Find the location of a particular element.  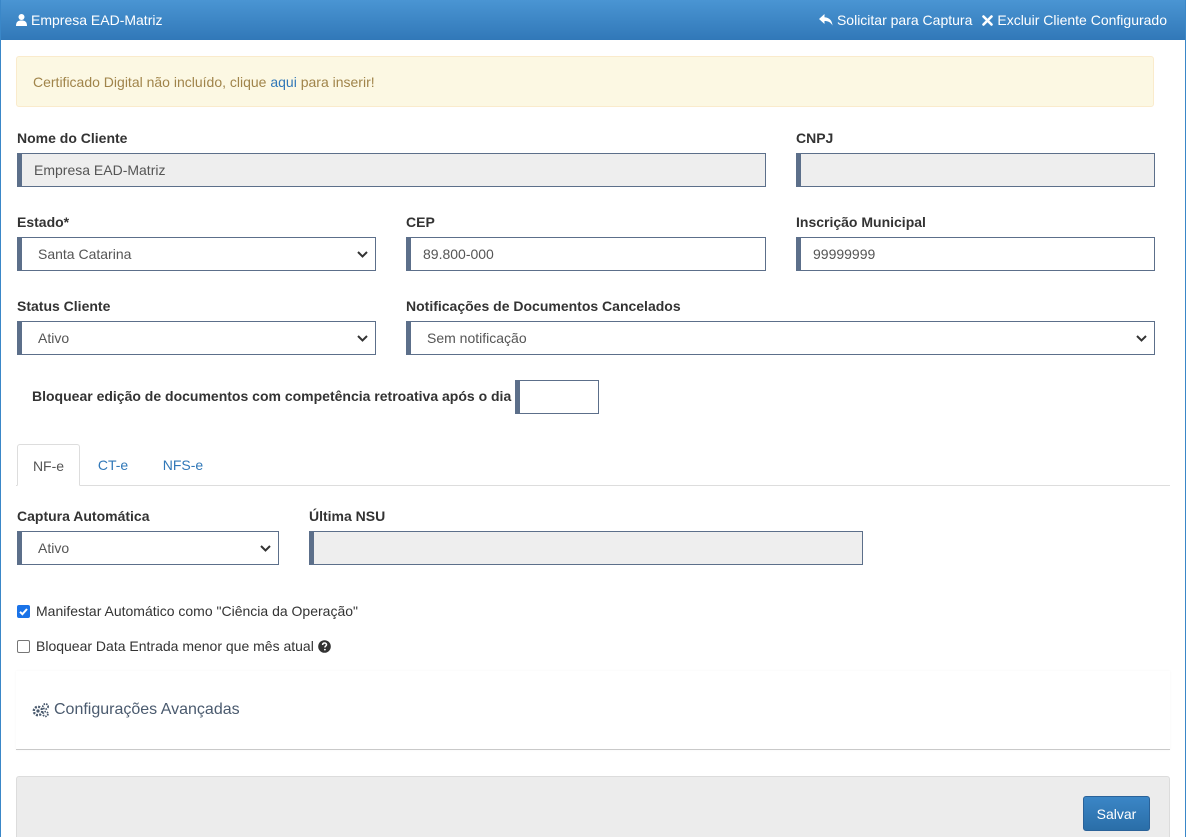

question-circle-icon is located at coordinates (324, 646).